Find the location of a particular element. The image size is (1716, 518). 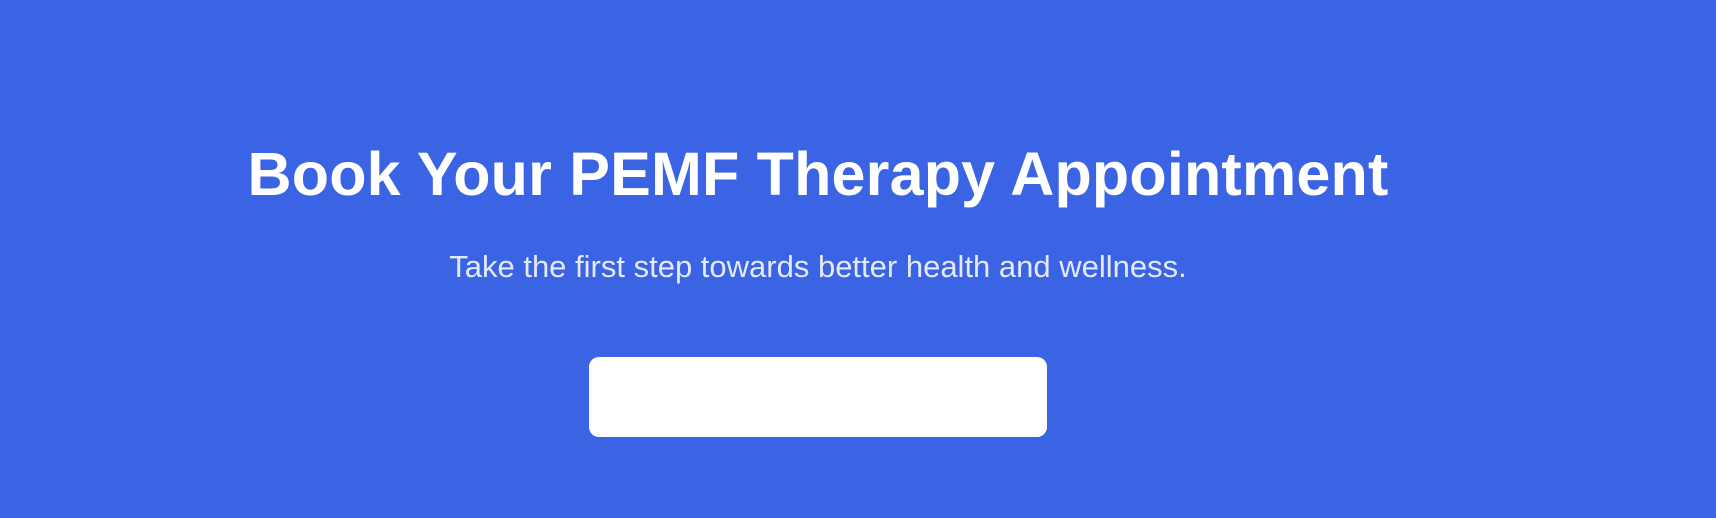

book-appointment-button is located at coordinates (818, 397).